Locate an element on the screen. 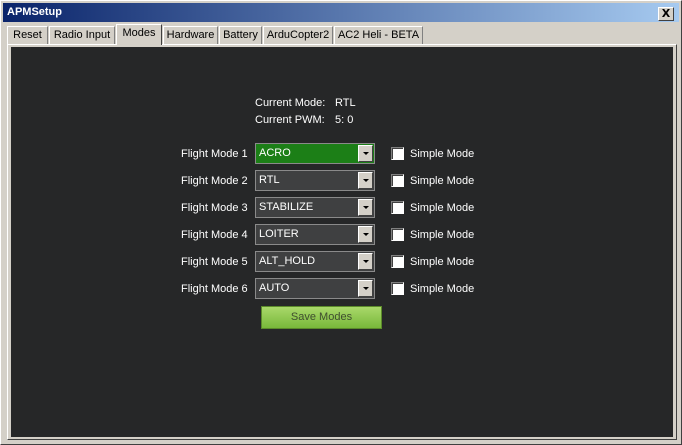 The image size is (682, 445). window-title: APMSetup is located at coordinates (34, 12).